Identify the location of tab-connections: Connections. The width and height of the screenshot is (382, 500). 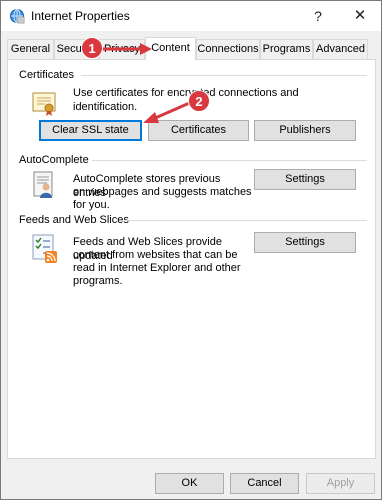
(228, 49).